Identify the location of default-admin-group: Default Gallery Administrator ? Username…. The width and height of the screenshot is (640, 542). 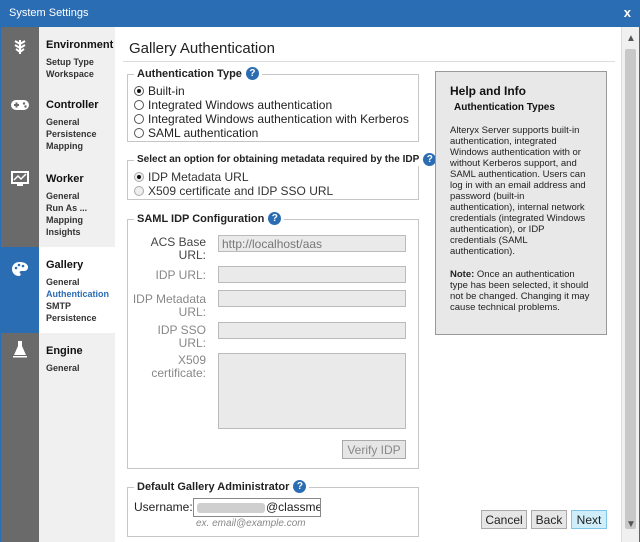
(273, 508).